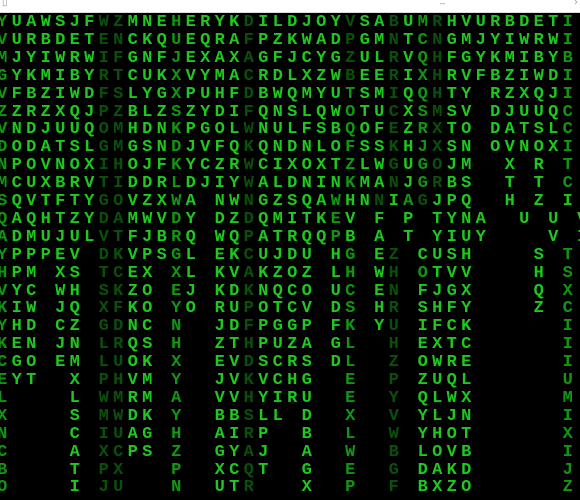 The image size is (580, 500). What do you see at coordinates (290, 488) in the screenshot?
I see `matrix-row: OIJUNUTRXPFBXZOZ` at bounding box center [290, 488].